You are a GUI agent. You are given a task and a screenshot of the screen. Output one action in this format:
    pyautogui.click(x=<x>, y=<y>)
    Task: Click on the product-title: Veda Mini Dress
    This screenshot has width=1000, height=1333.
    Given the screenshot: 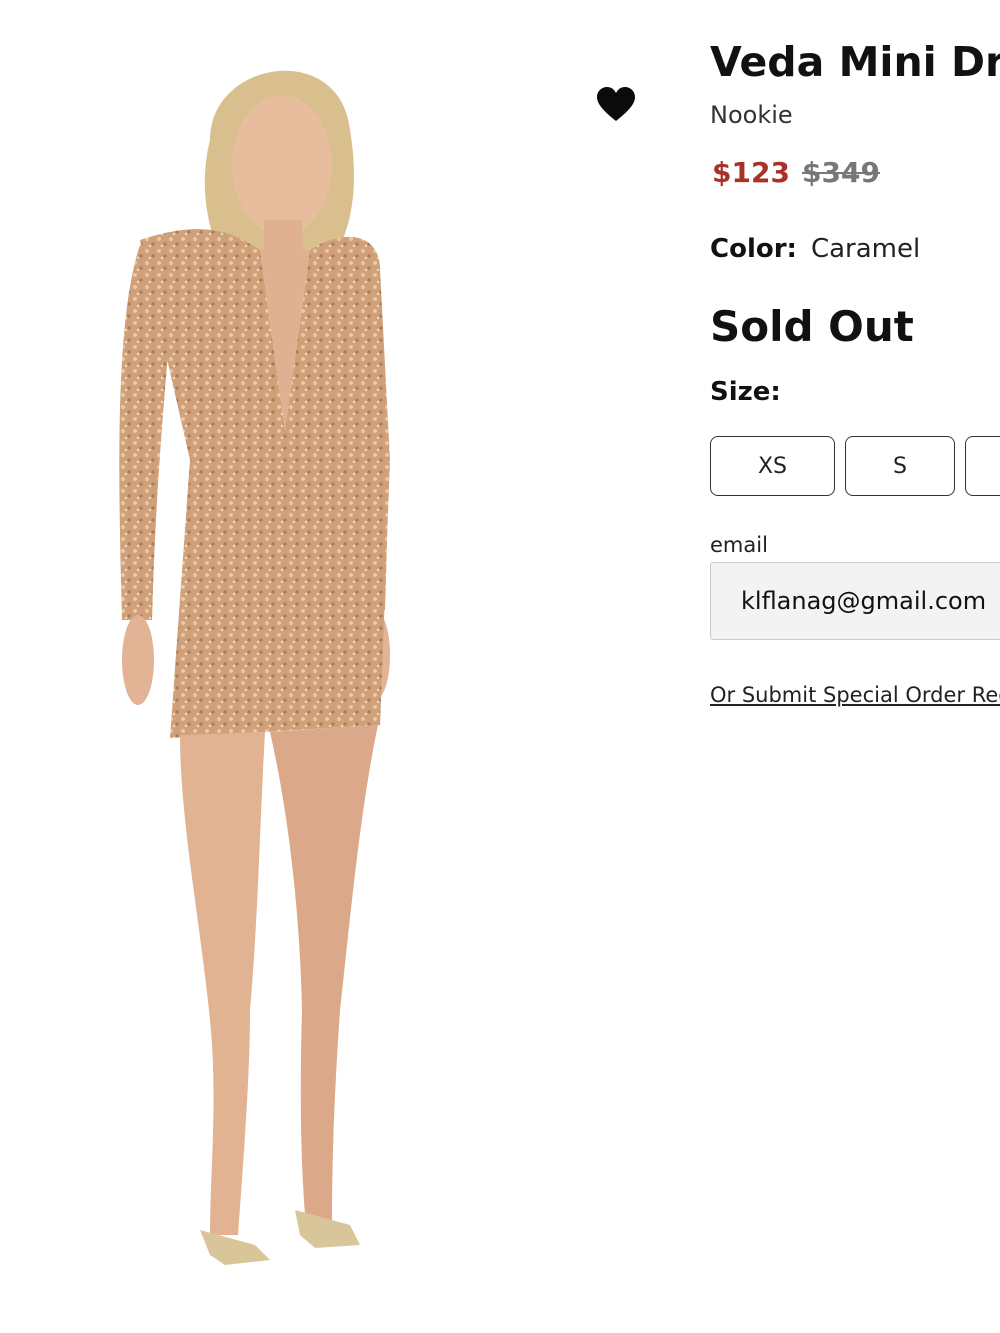 What is the action you would take?
    pyautogui.click(x=855, y=62)
    